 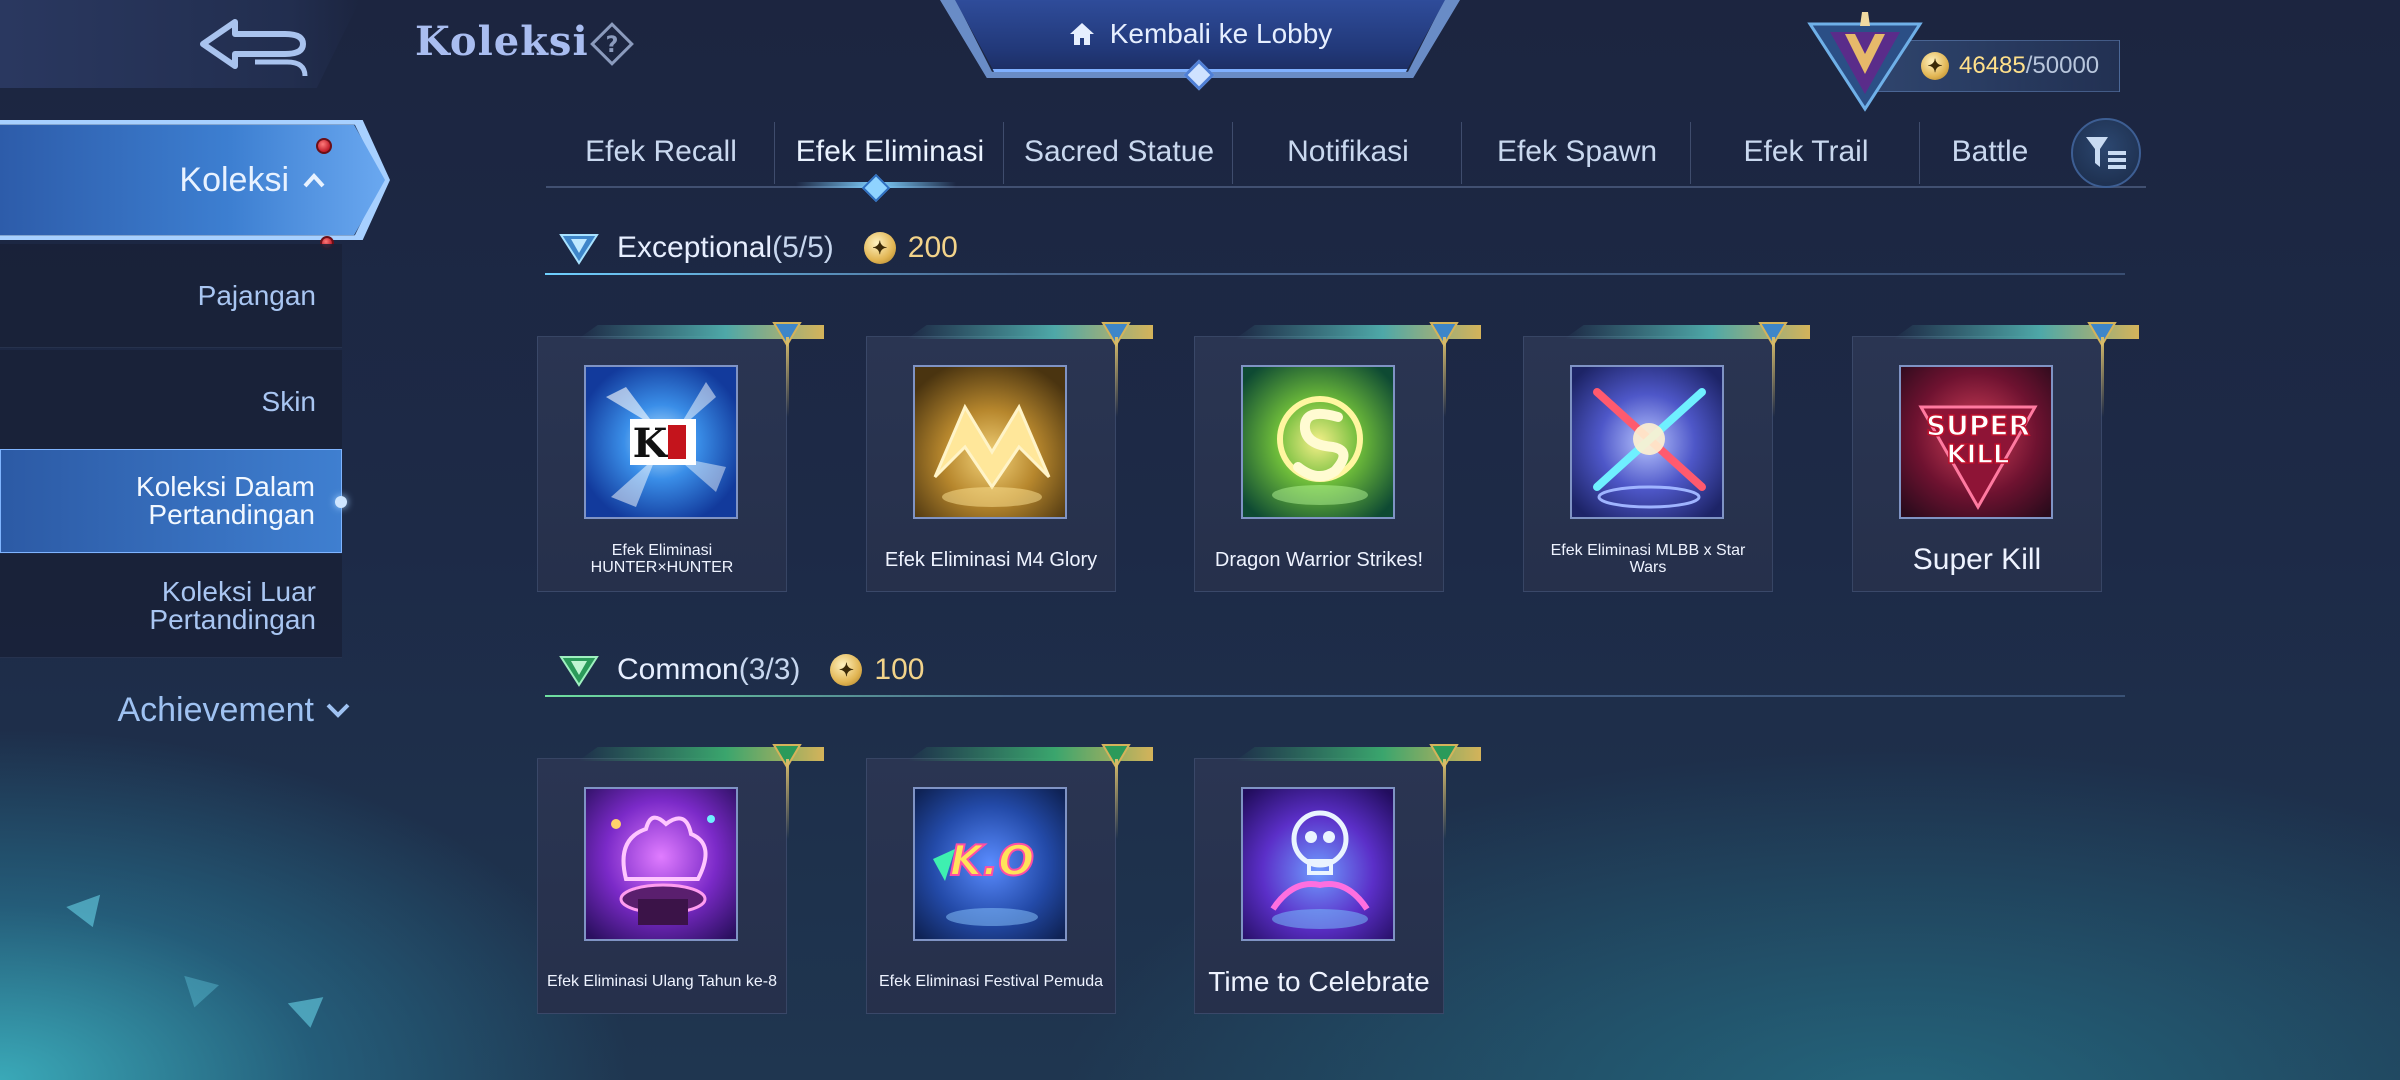 I want to click on anniversary-thumbnail, so click(x=661, y=864).